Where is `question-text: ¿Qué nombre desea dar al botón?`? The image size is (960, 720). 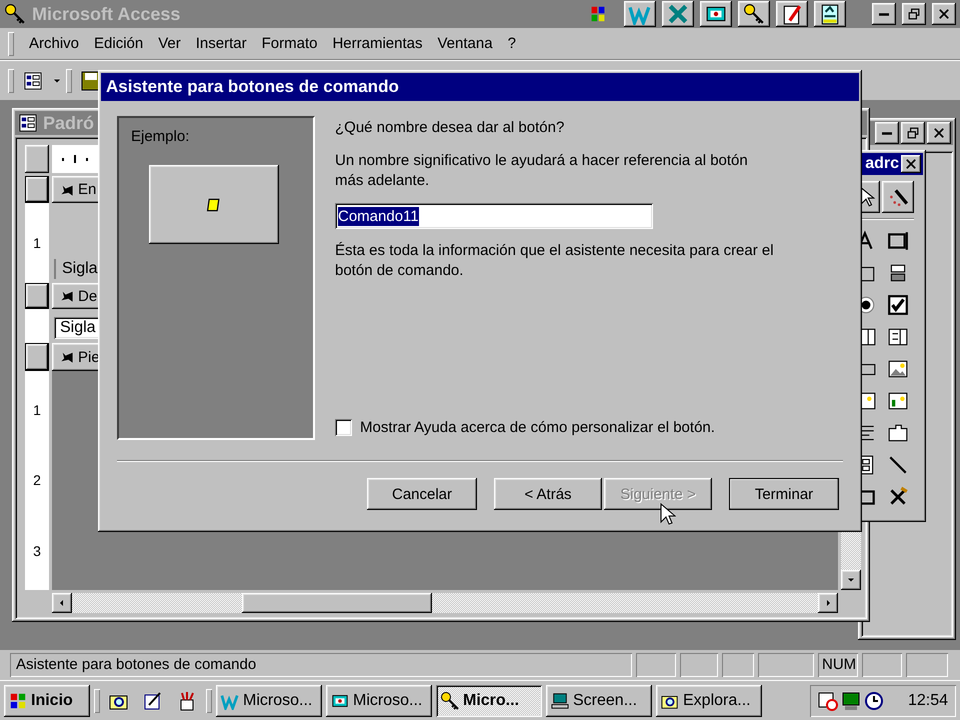
question-text: ¿Qué nombre desea dar al botón? is located at coordinates (450, 128).